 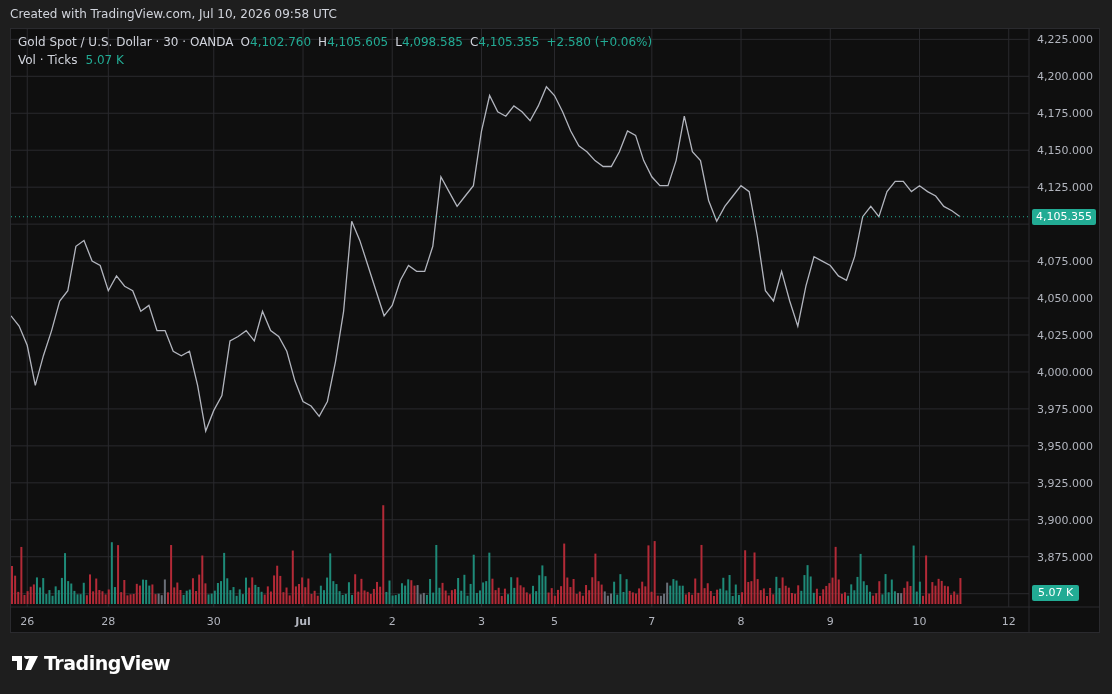 I want to click on logo-icon, so click(x=25, y=663).